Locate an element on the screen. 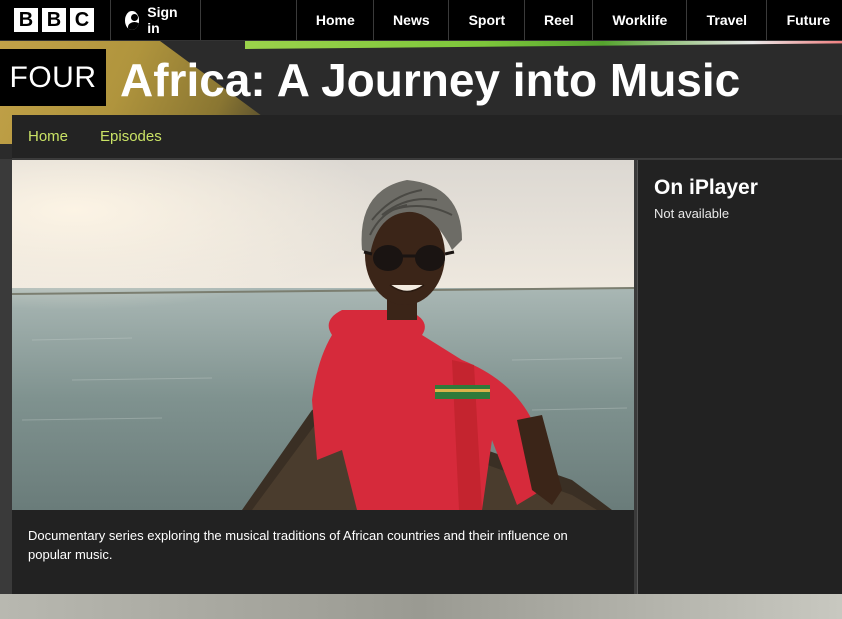 This screenshot has height=619, width=842. sign-in-label: Sign in is located at coordinates (162, 20).